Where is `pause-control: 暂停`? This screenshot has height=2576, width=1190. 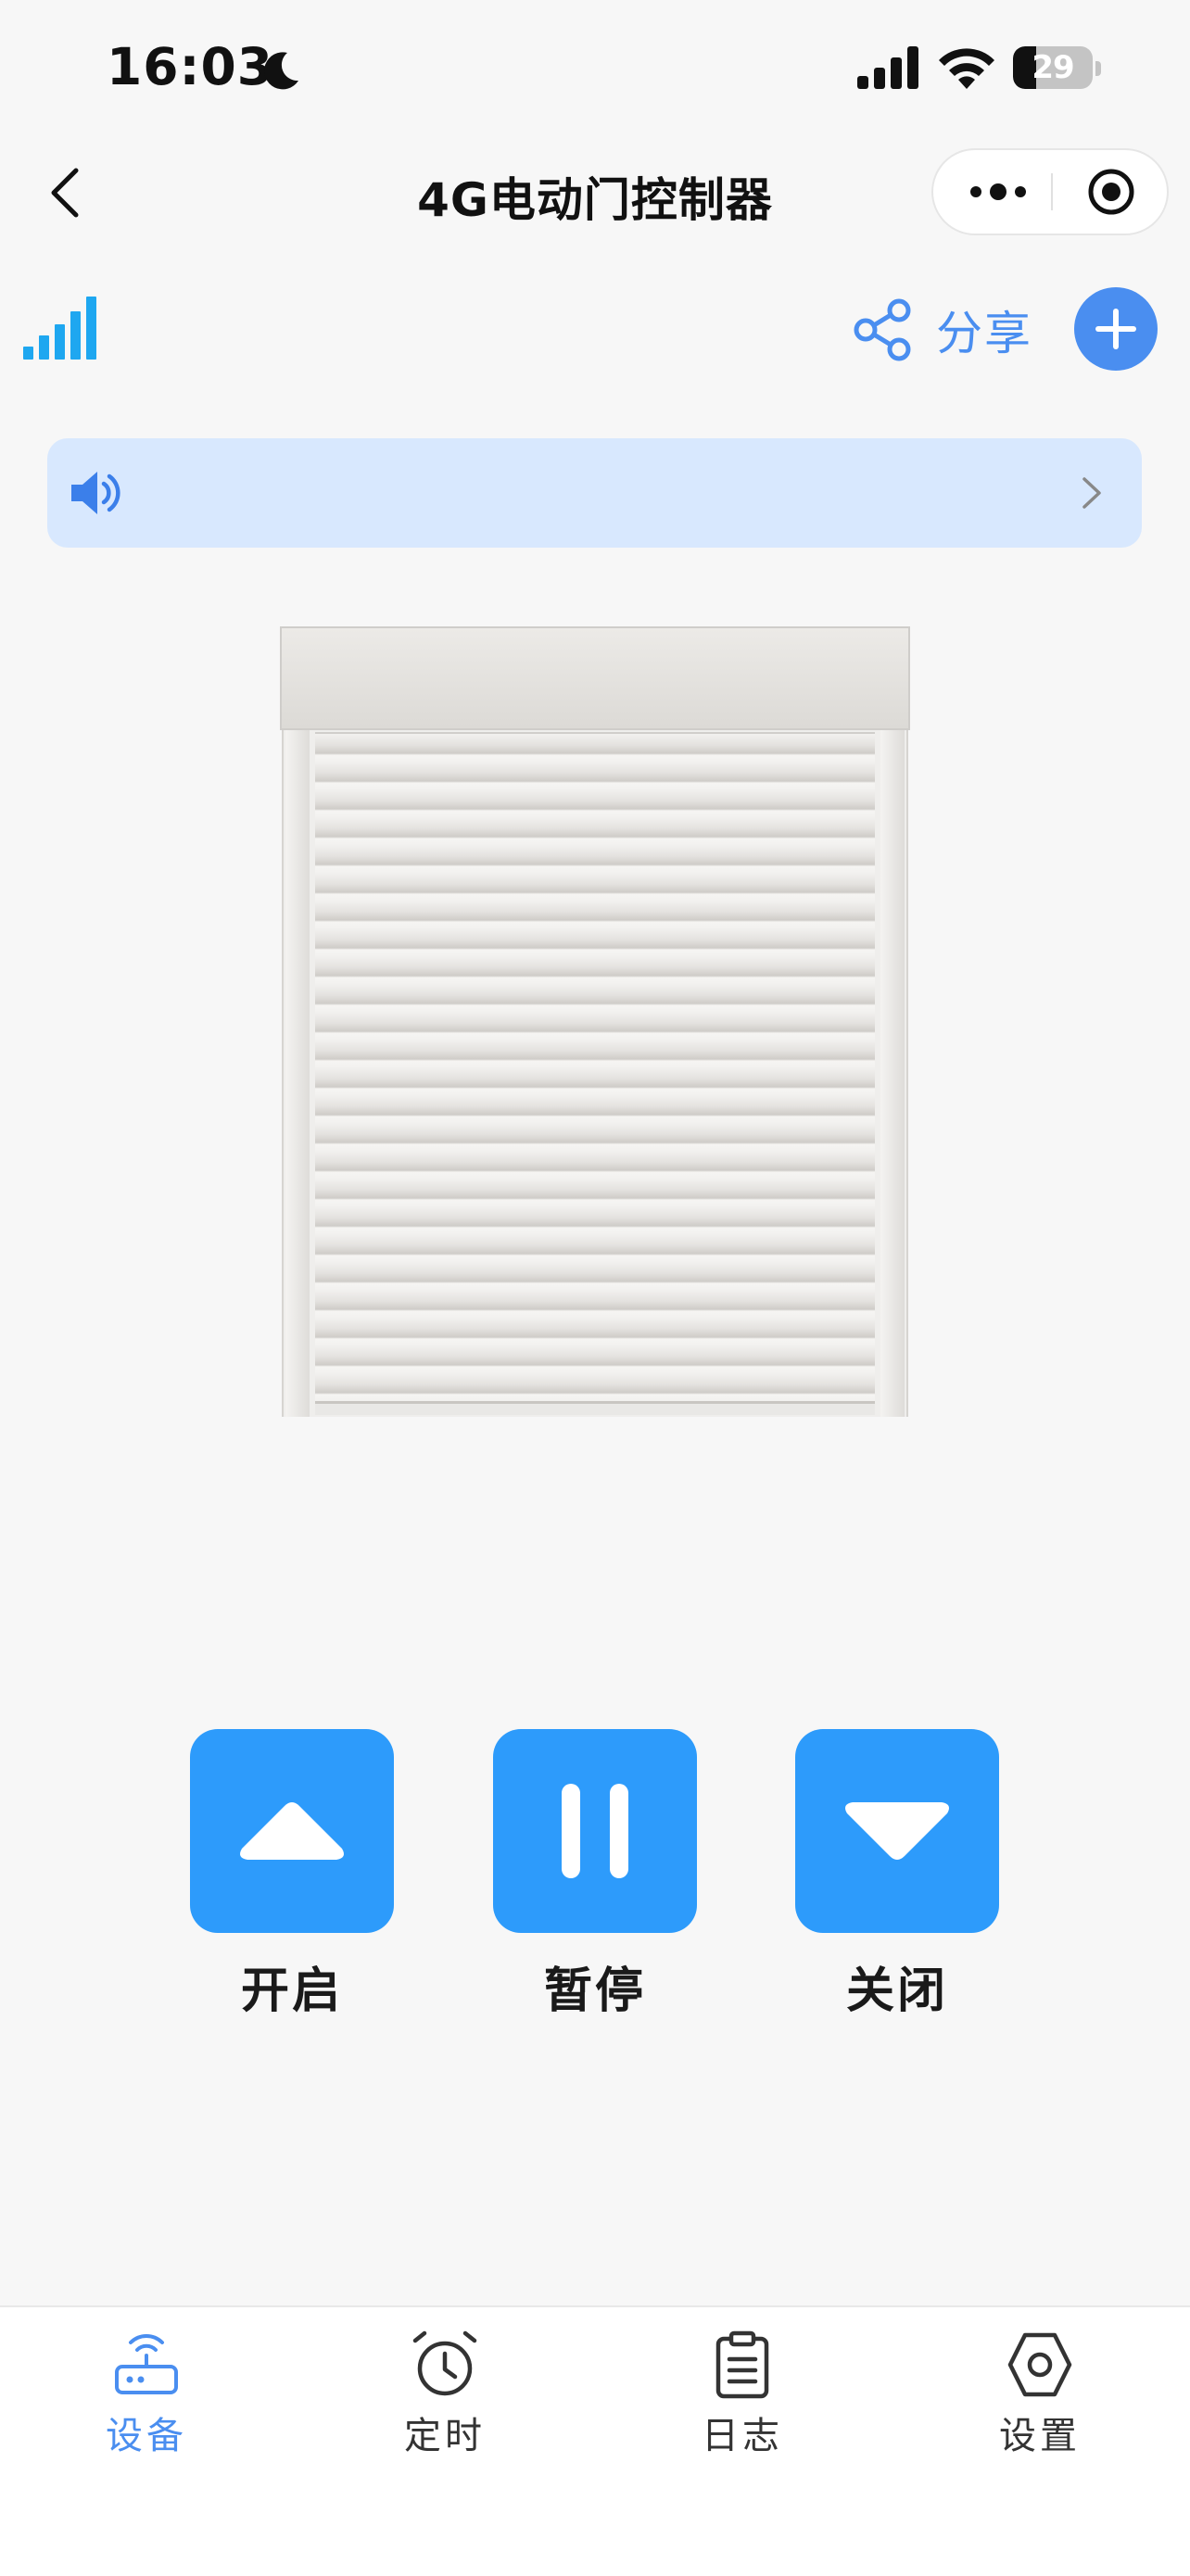 pause-control: 暂停 is located at coordinates (595, 1875).